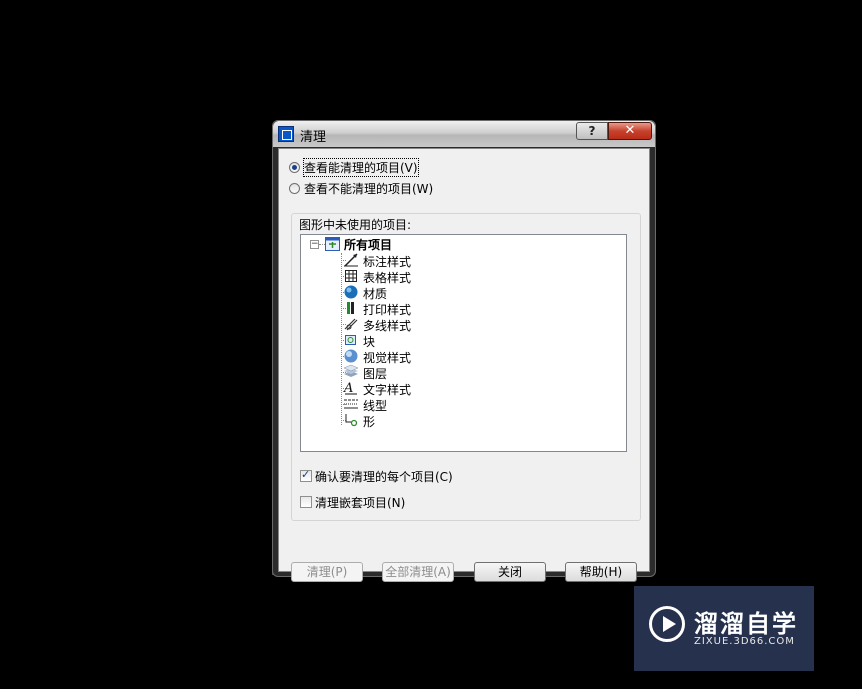 Image resolution: width=862 pixels, height=689 pixels. I want to click on title-bar: 清理 ? ✕, so click(464, 134).